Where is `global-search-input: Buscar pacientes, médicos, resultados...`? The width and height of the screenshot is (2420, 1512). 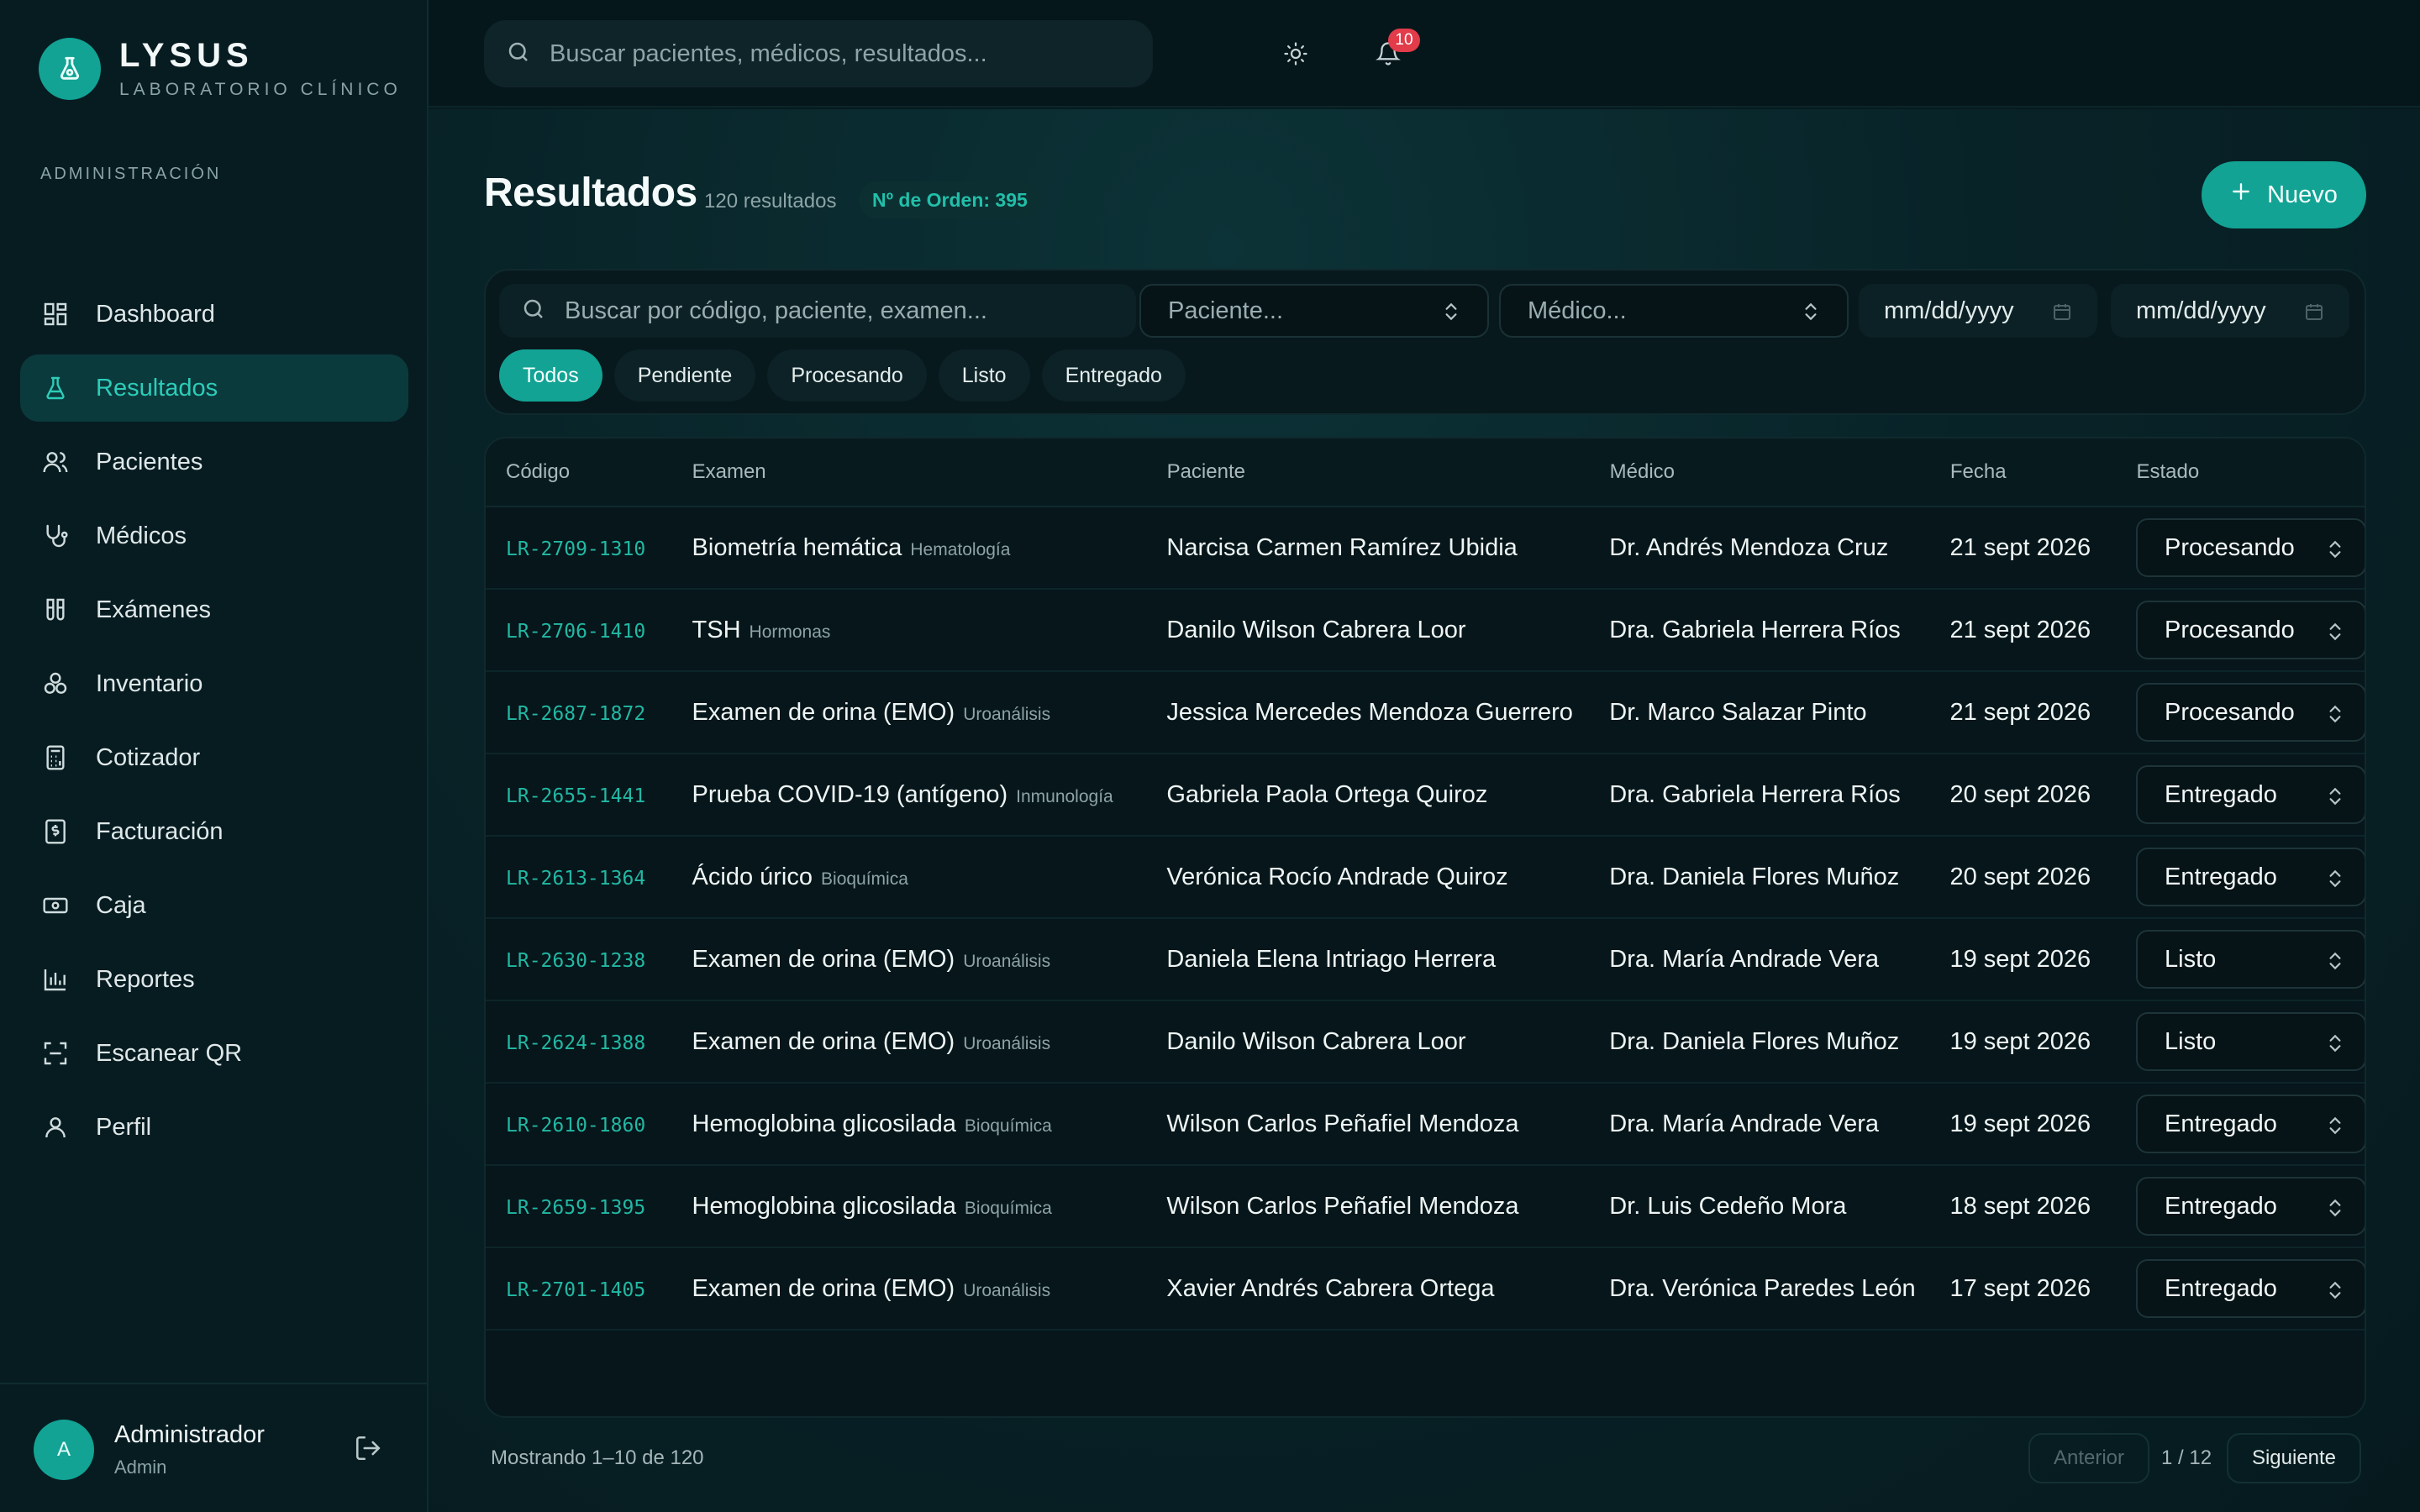
global-search-input: Buscar pacientes, médicos, resultados... is located at coordinates (818, 53).